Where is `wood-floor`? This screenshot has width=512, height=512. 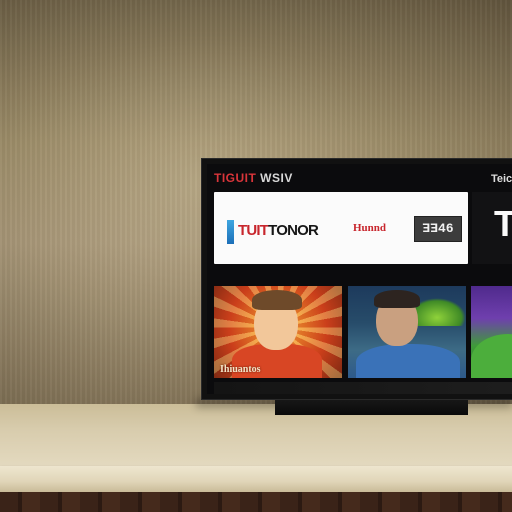 wood-floor is located at coordinates (256, 502).